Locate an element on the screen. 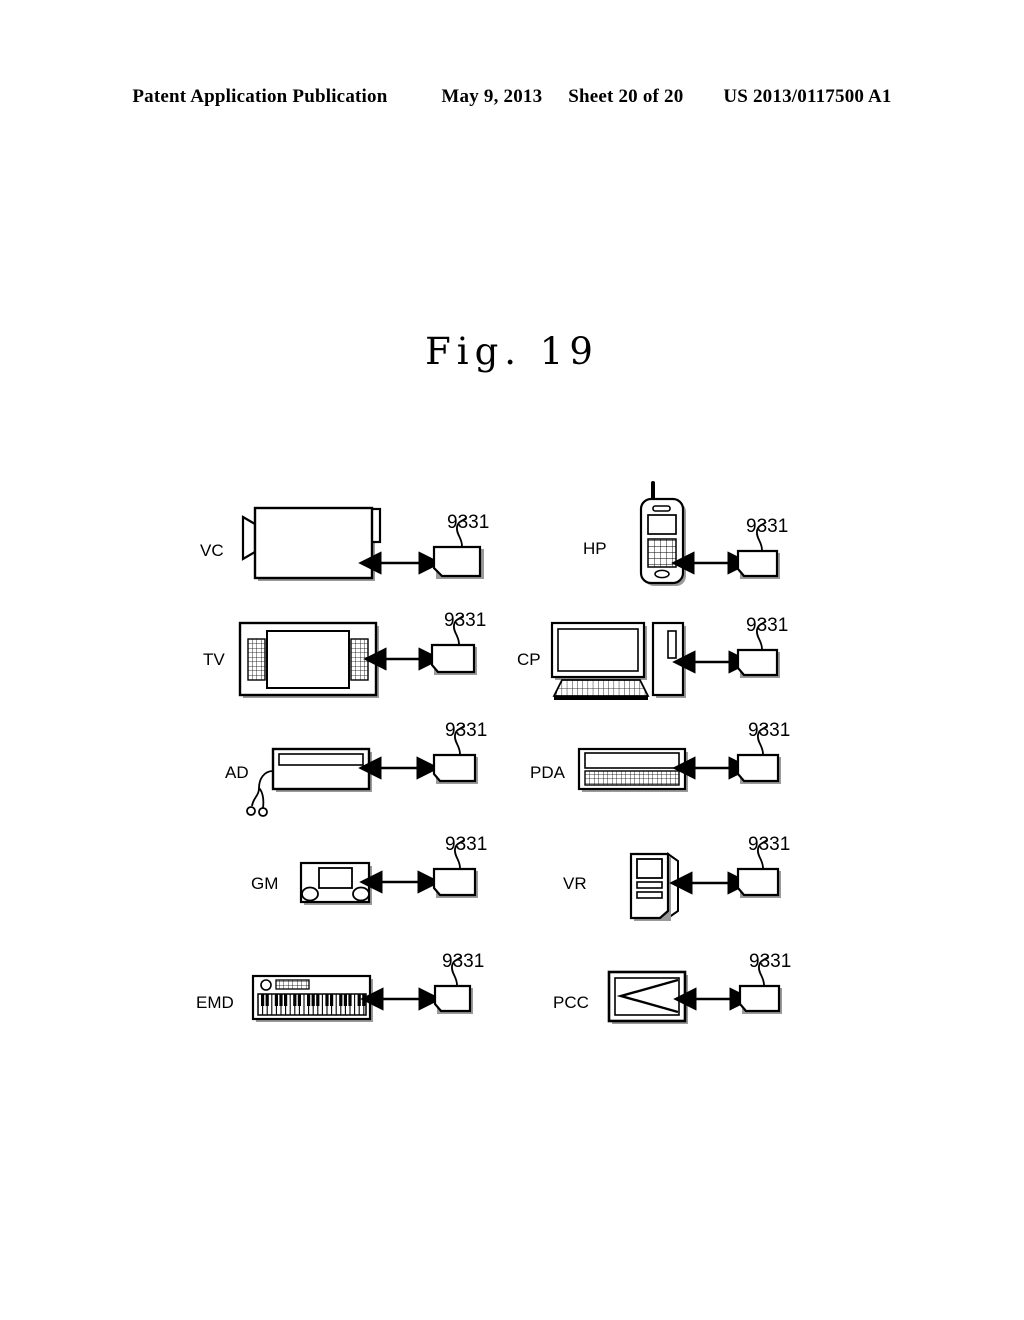 The width and height of the screenshot is (1024, 1320). video-recorder-icon is located at coordinates (654, 886).